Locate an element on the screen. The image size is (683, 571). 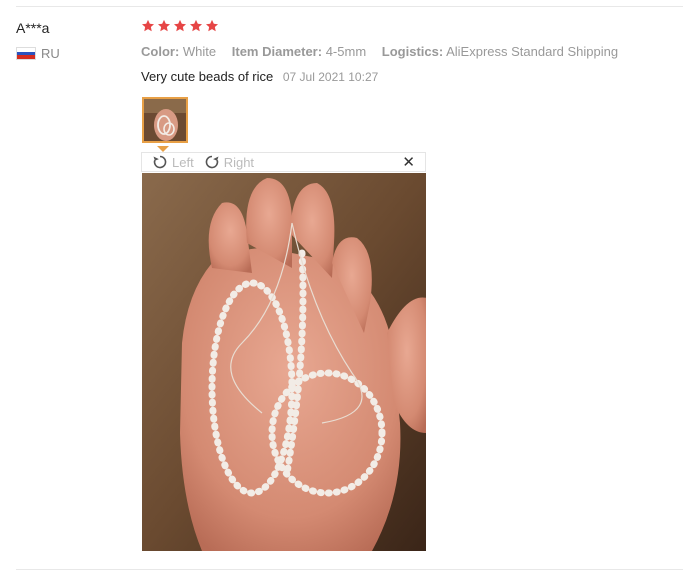
attribute-diameter: Item Diameter: 4-5mm is located at coordinates (301, 51).